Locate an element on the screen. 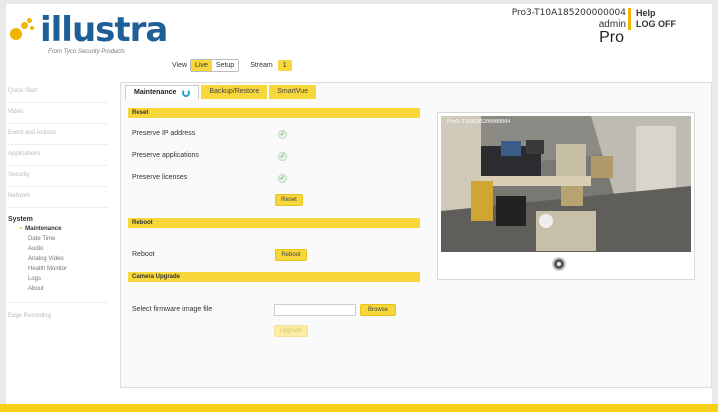 The width and height of the screenshot is (718, 412). preserve-ip-label: Preserve IP address is located at coordinates (164, 133).